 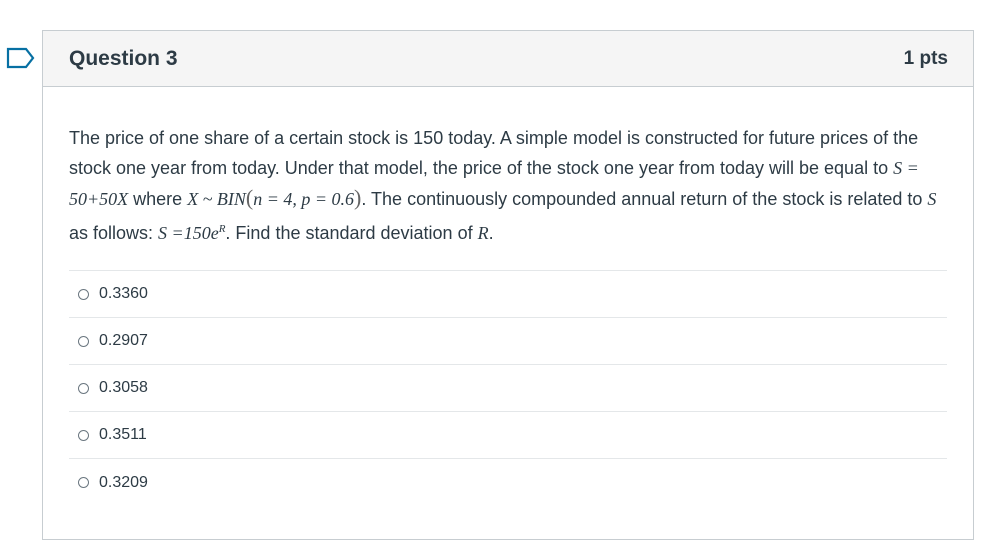 I want to click on math-expression: X ~ BIN(n = 4, p = 0.6), so click(x=274, y=197).